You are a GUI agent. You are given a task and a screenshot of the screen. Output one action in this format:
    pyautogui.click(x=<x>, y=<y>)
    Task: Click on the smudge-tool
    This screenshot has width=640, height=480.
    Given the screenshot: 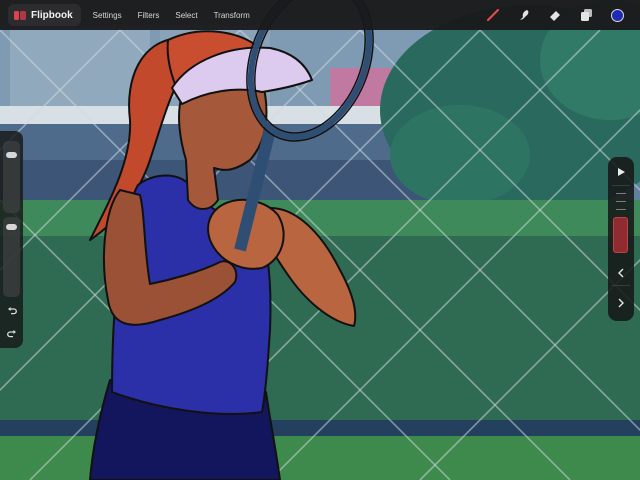 What is the action you would take?
    pyautogui.click(x=524, y=15)
    